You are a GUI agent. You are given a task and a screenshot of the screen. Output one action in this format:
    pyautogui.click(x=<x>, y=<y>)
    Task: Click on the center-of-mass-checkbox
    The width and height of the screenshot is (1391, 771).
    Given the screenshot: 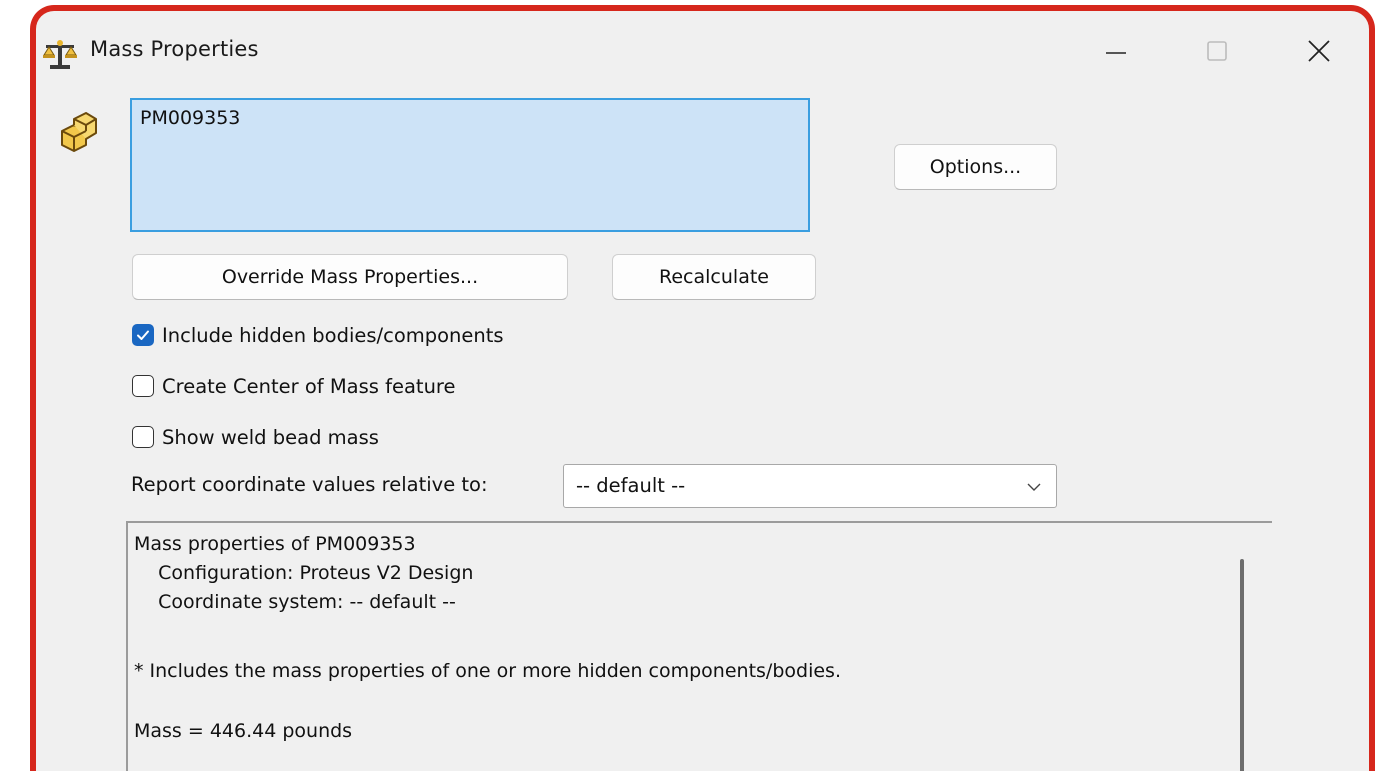 What is the action you would take?
    pyautogui.click(x=143, y=386)
    